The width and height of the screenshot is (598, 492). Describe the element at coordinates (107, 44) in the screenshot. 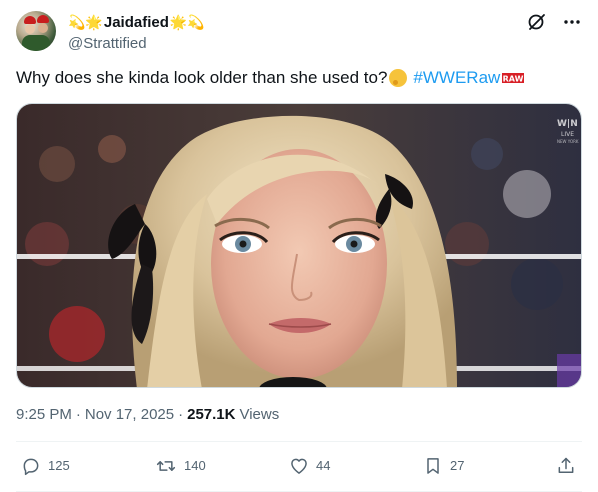

I see `author-handle: @Strattified` at that location.